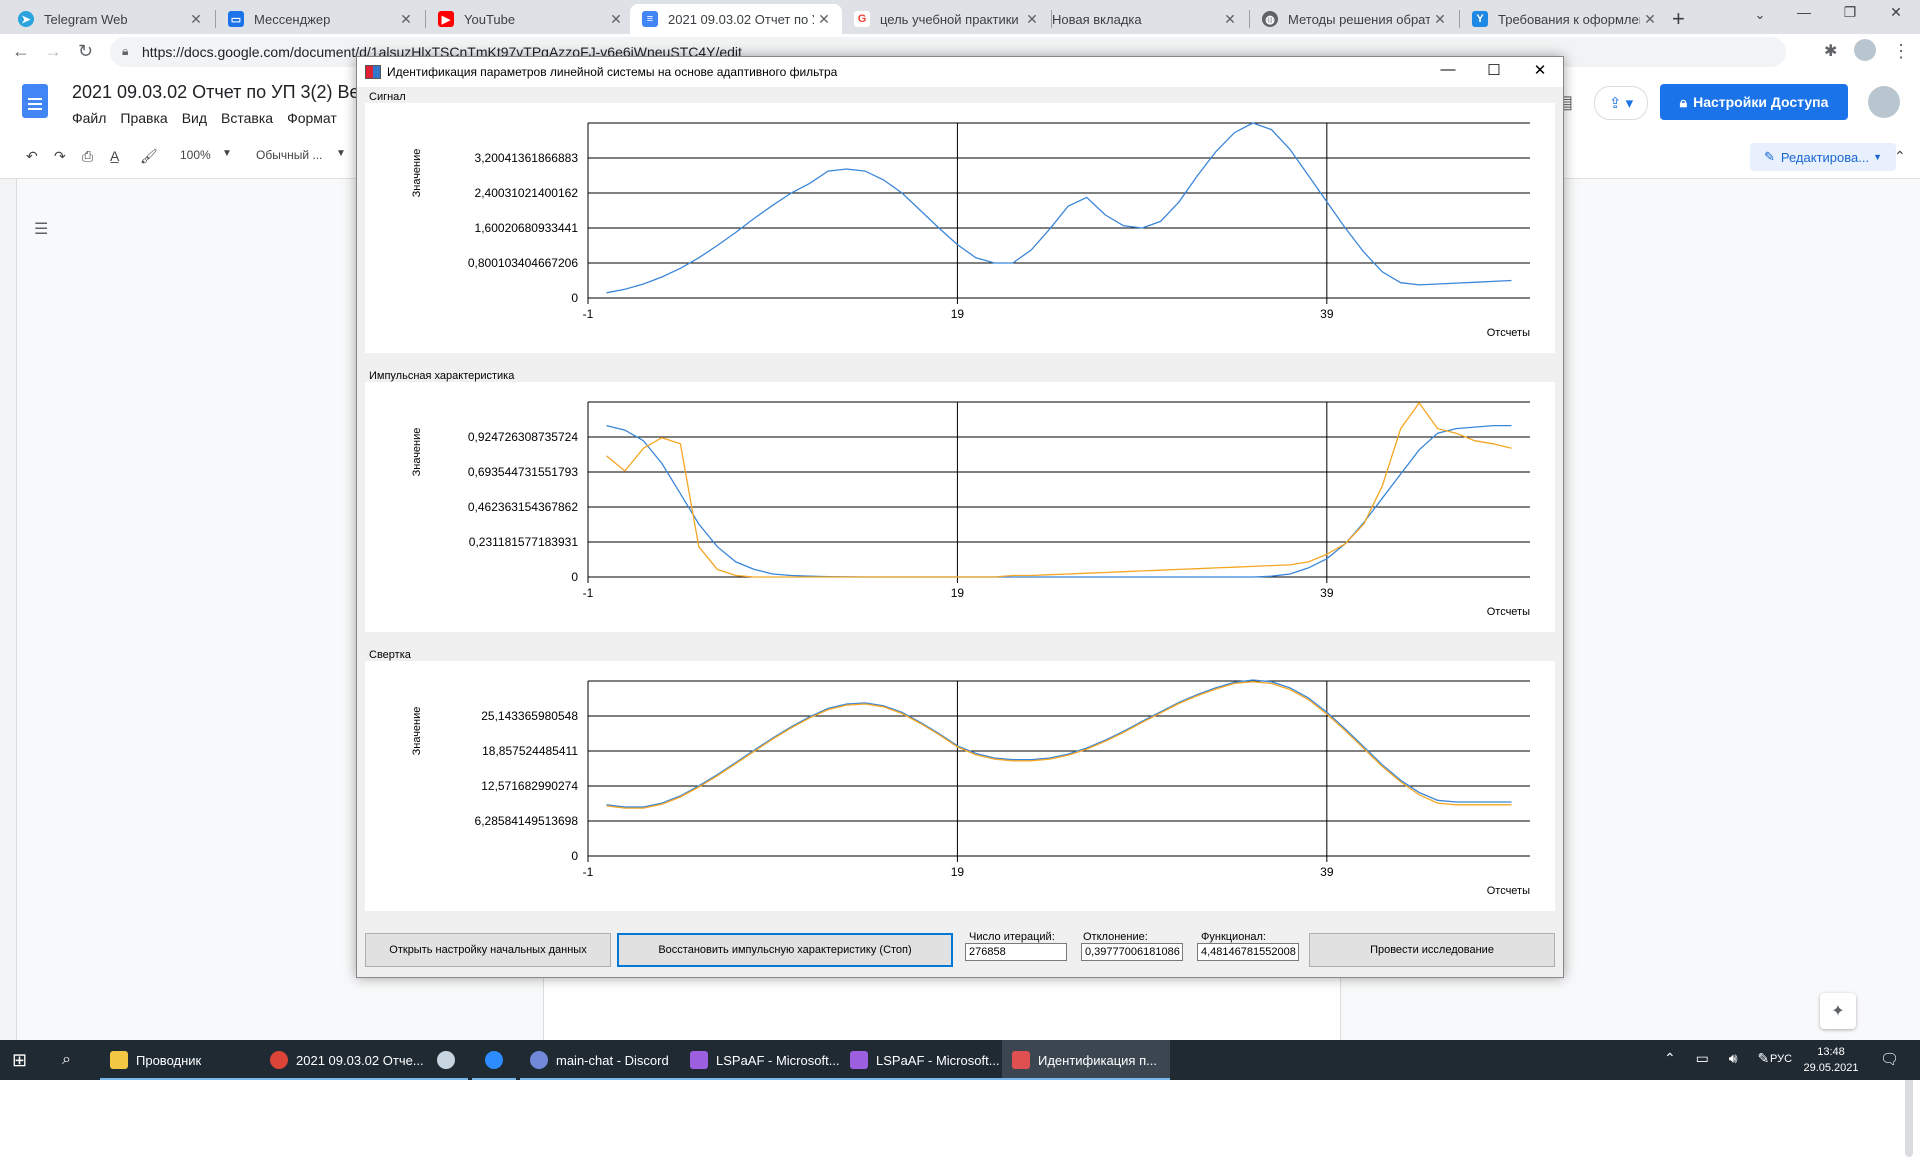 This screenshot has height=1157, width=1920. Describe the element at coordinates (1021, 1060) in the screenshot. I see `app-window-icon` at that location.